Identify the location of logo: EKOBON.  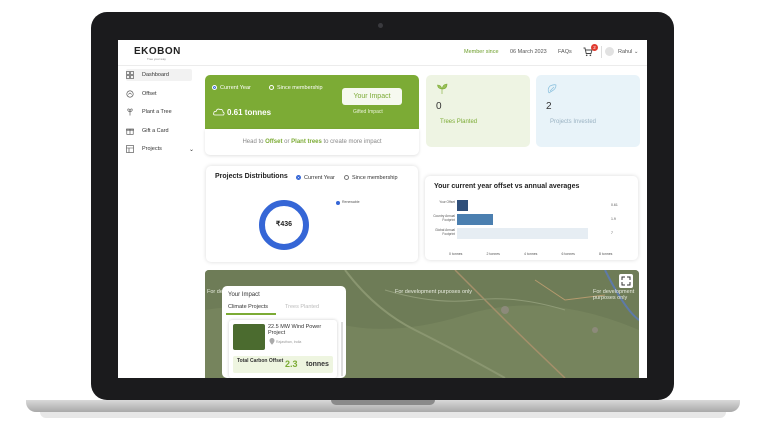
(157, 51).